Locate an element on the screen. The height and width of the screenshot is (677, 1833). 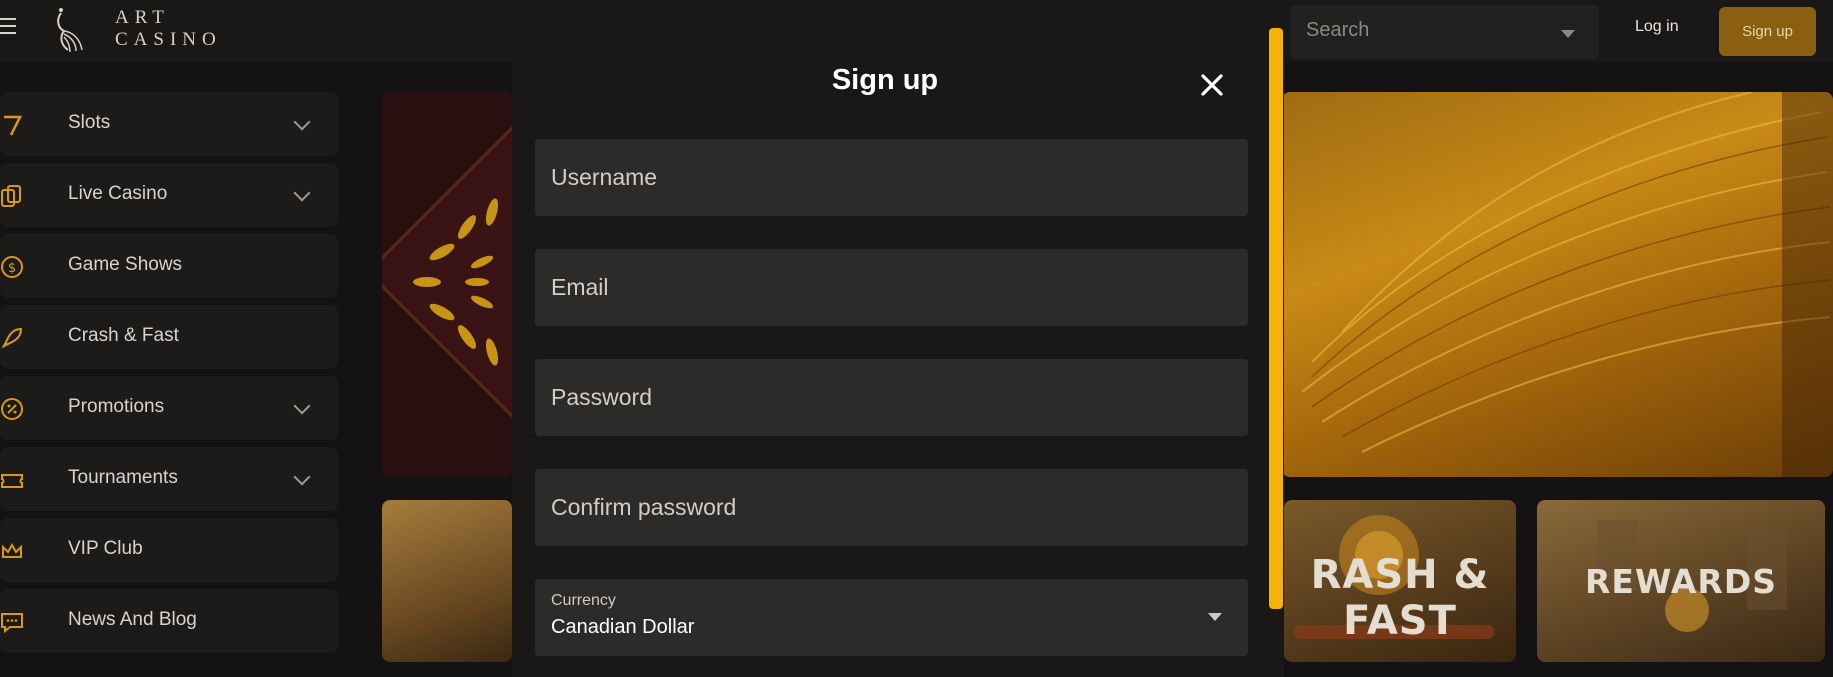
email-field is located at coordinates (891, 287).